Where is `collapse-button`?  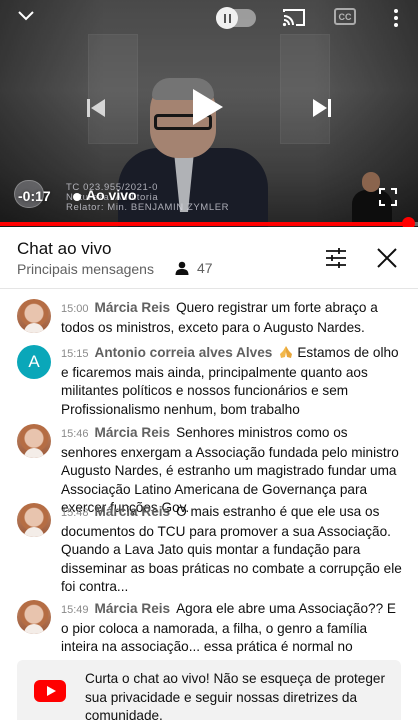
collapse-button is located at coordinates (26, 16).